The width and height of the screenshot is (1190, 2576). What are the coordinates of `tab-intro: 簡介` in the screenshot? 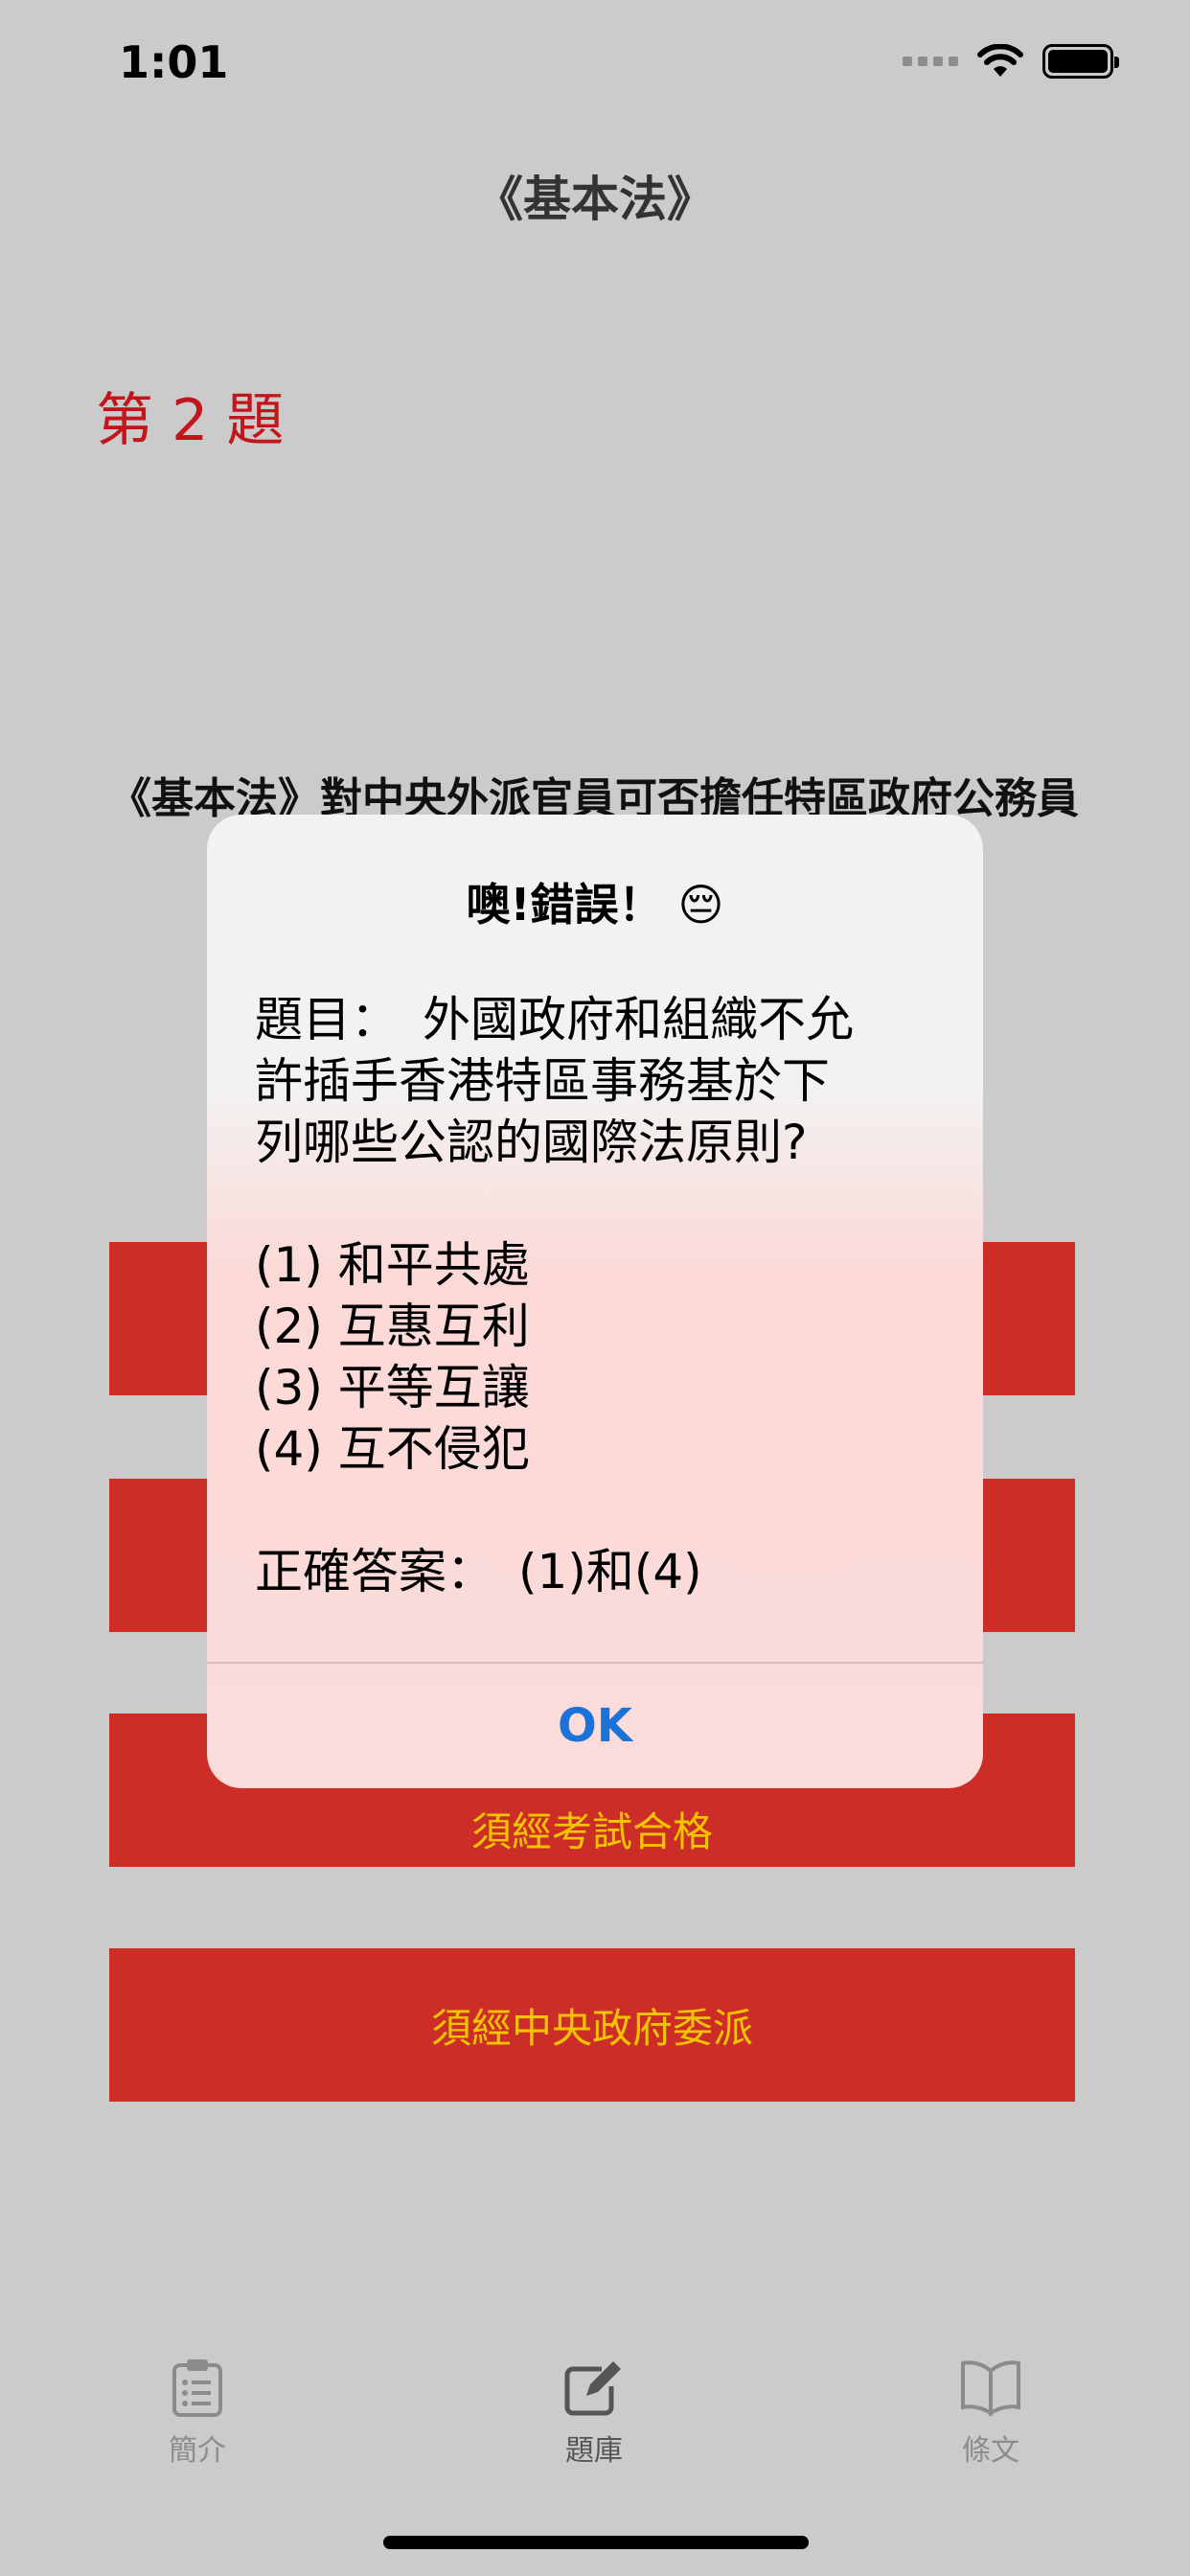 It's located at (198, 2413).